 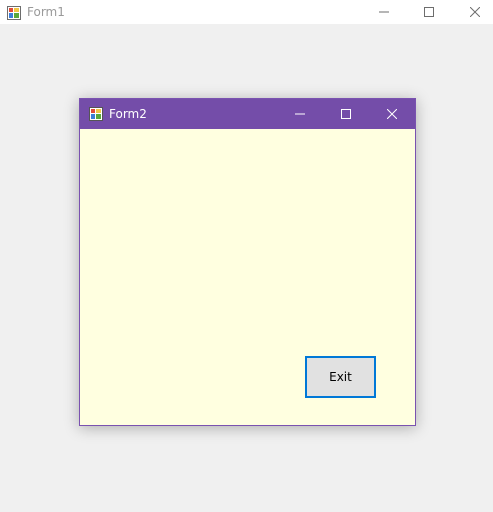 I want to click on form2-maximize-button, so click(x=346, y=114).